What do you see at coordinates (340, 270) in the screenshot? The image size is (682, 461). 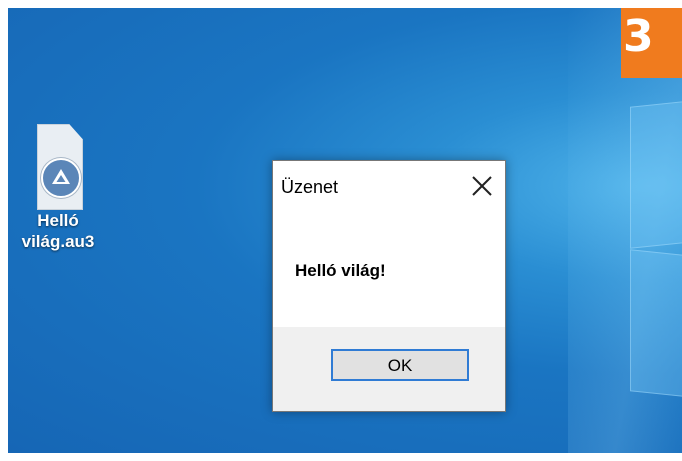 I see `dialog-message: Helló világ!` at bounding box center [340, 270].